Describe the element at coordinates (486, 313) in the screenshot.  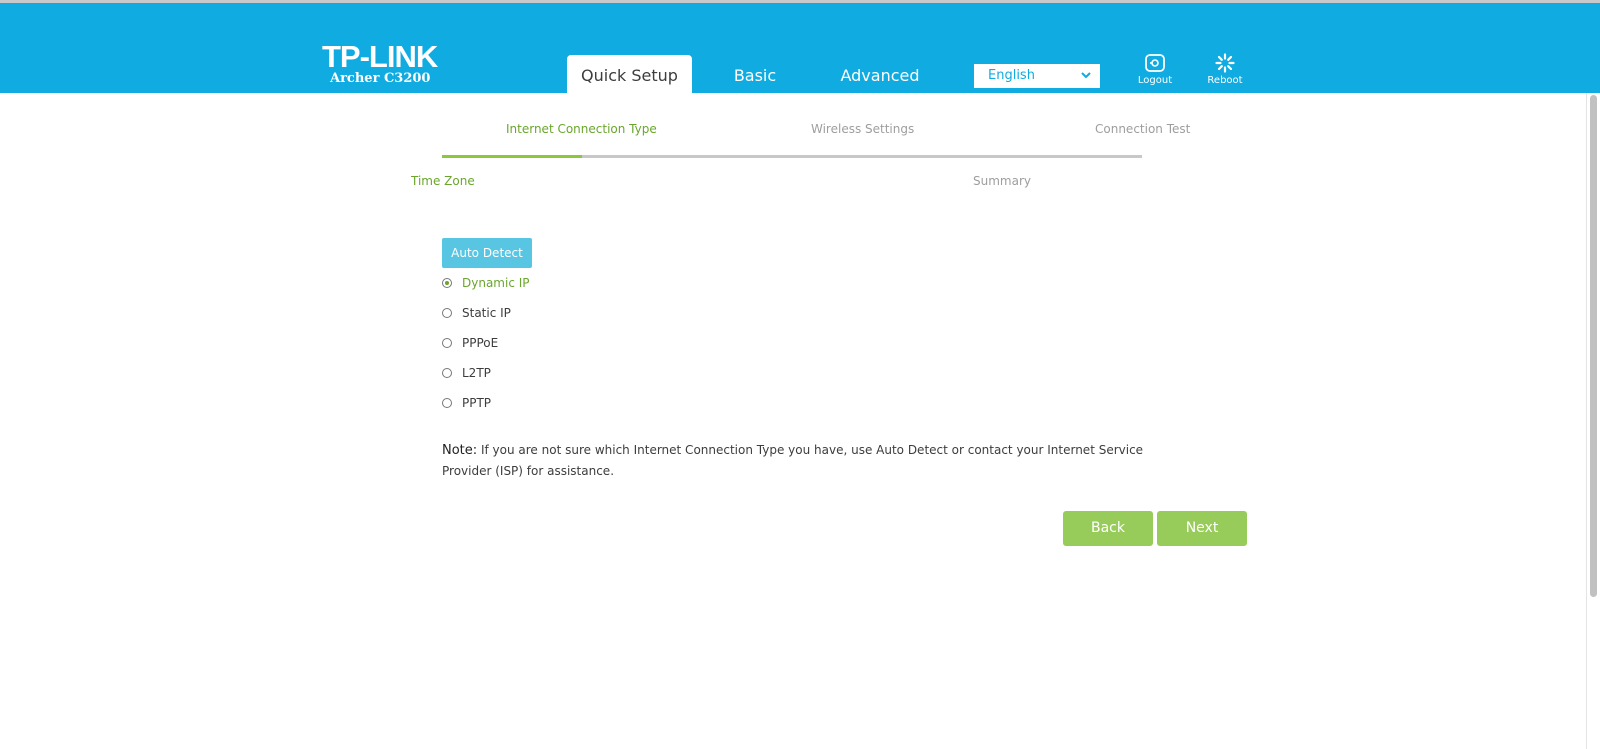
I see `radio-label: Static IP` at that location.